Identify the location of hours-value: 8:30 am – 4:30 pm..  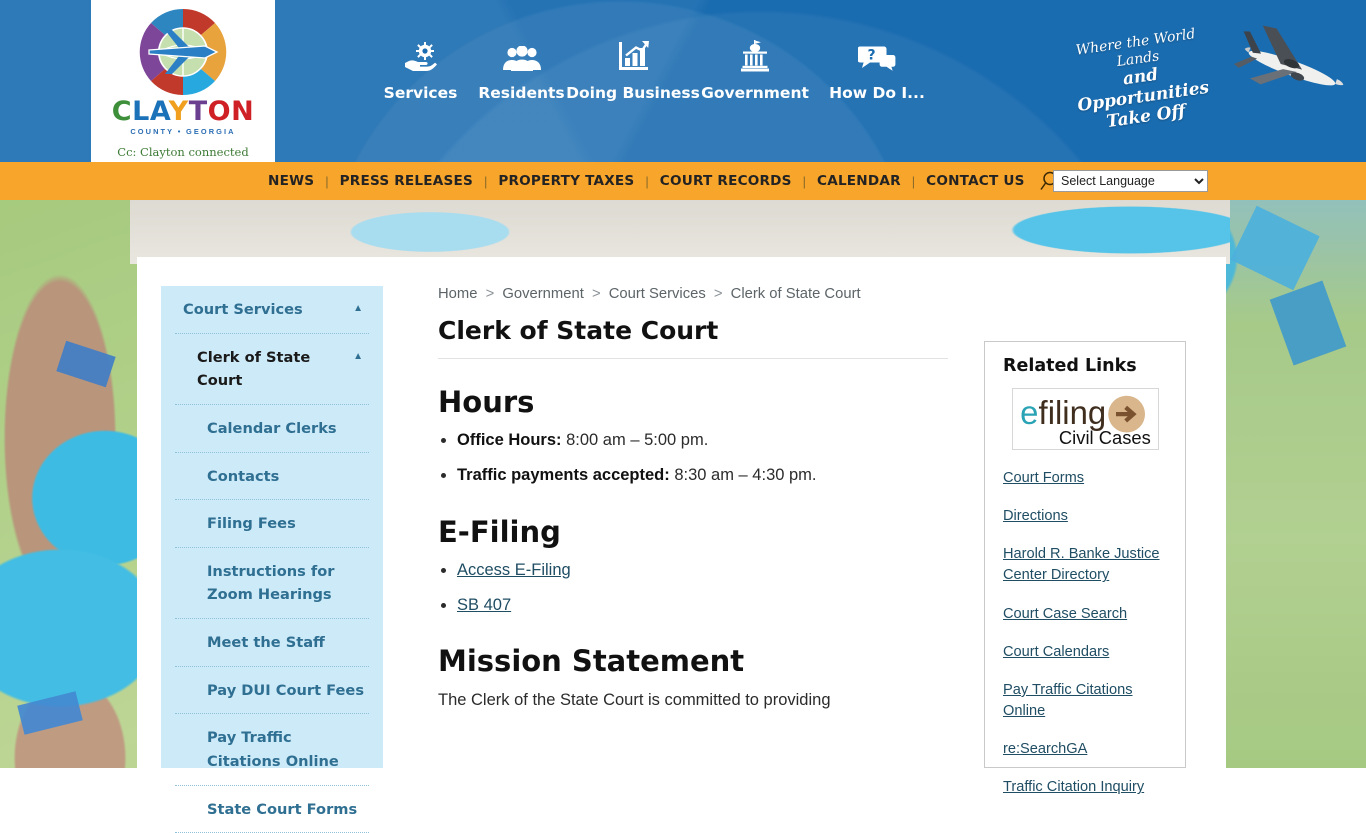
(745, 475).